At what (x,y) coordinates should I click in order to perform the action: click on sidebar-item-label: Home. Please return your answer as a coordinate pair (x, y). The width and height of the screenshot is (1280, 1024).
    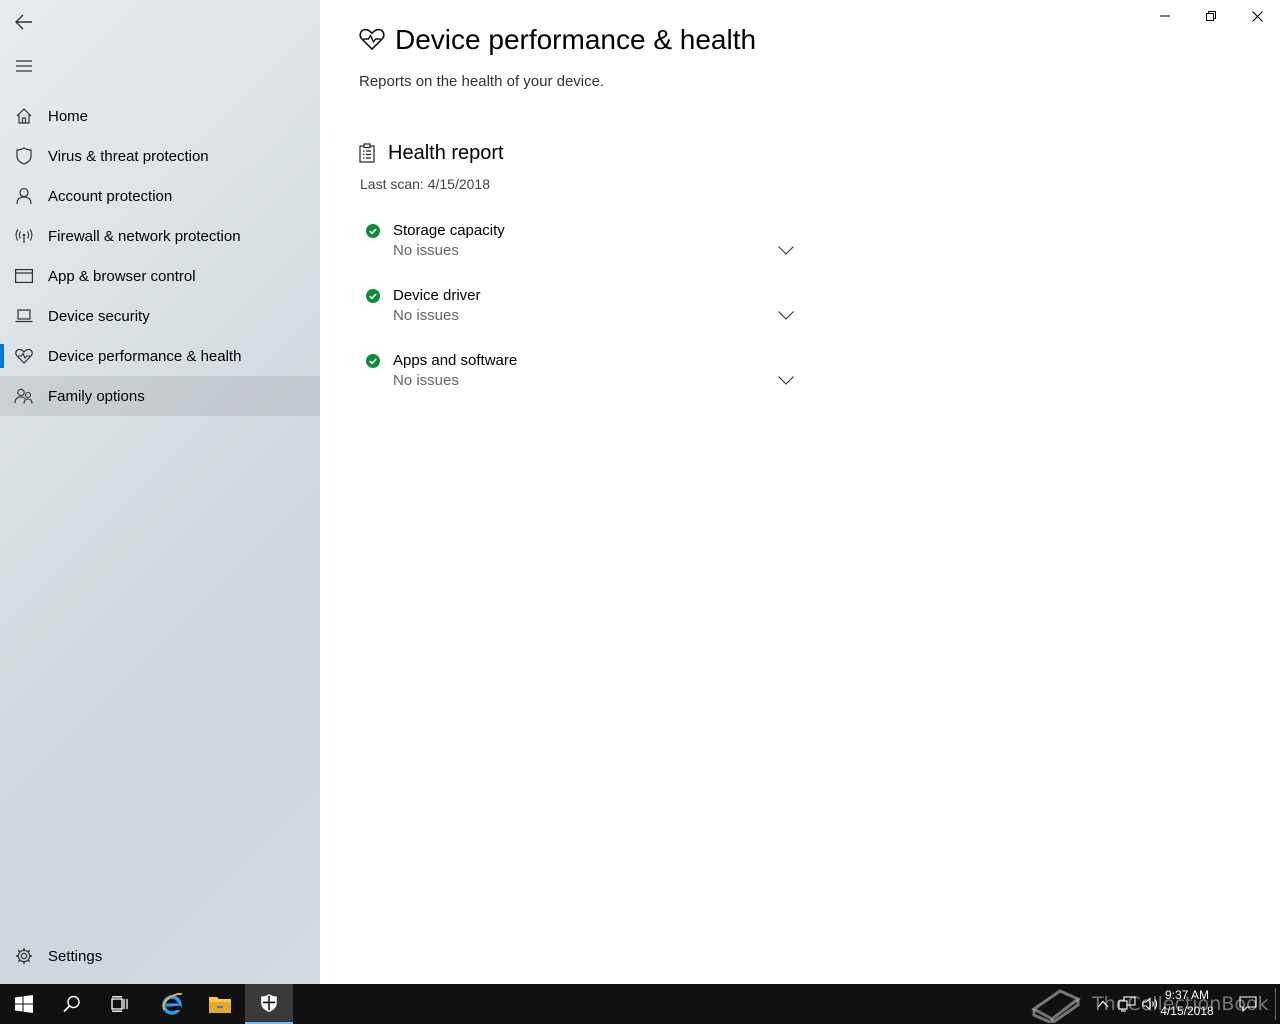
    Looking at the image, I should click on (68, 116).